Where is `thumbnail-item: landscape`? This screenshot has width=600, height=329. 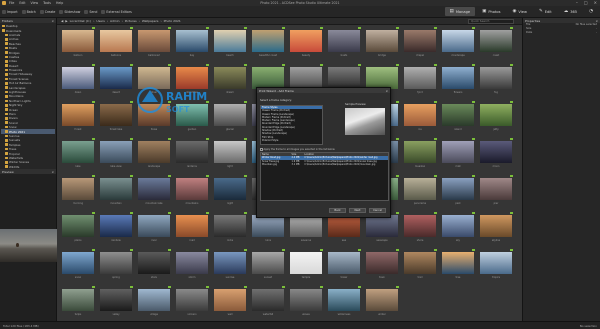 thumbnail-item: landscape is located at coordinates (154, 155).